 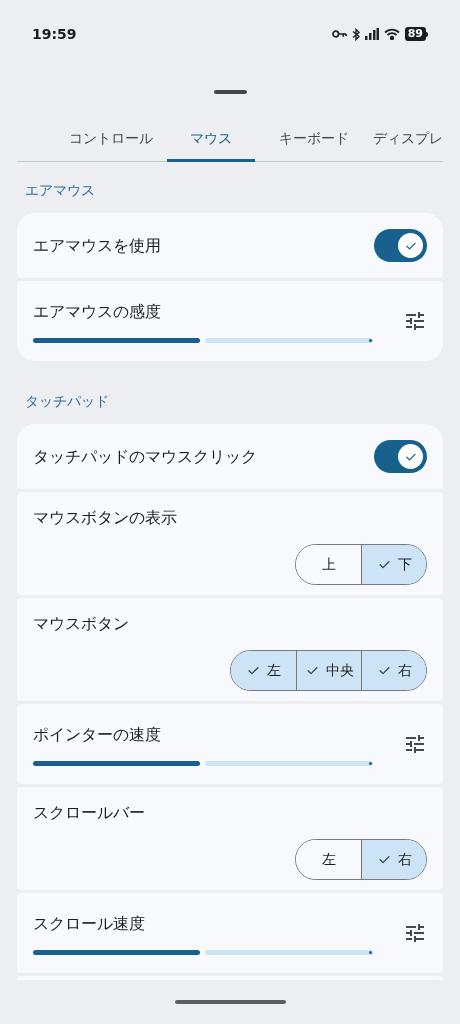 What do you see at coordinates (67, 401) in the screenshot?
I see `section-header: タッチパッド` at bounding box center [67, 401].